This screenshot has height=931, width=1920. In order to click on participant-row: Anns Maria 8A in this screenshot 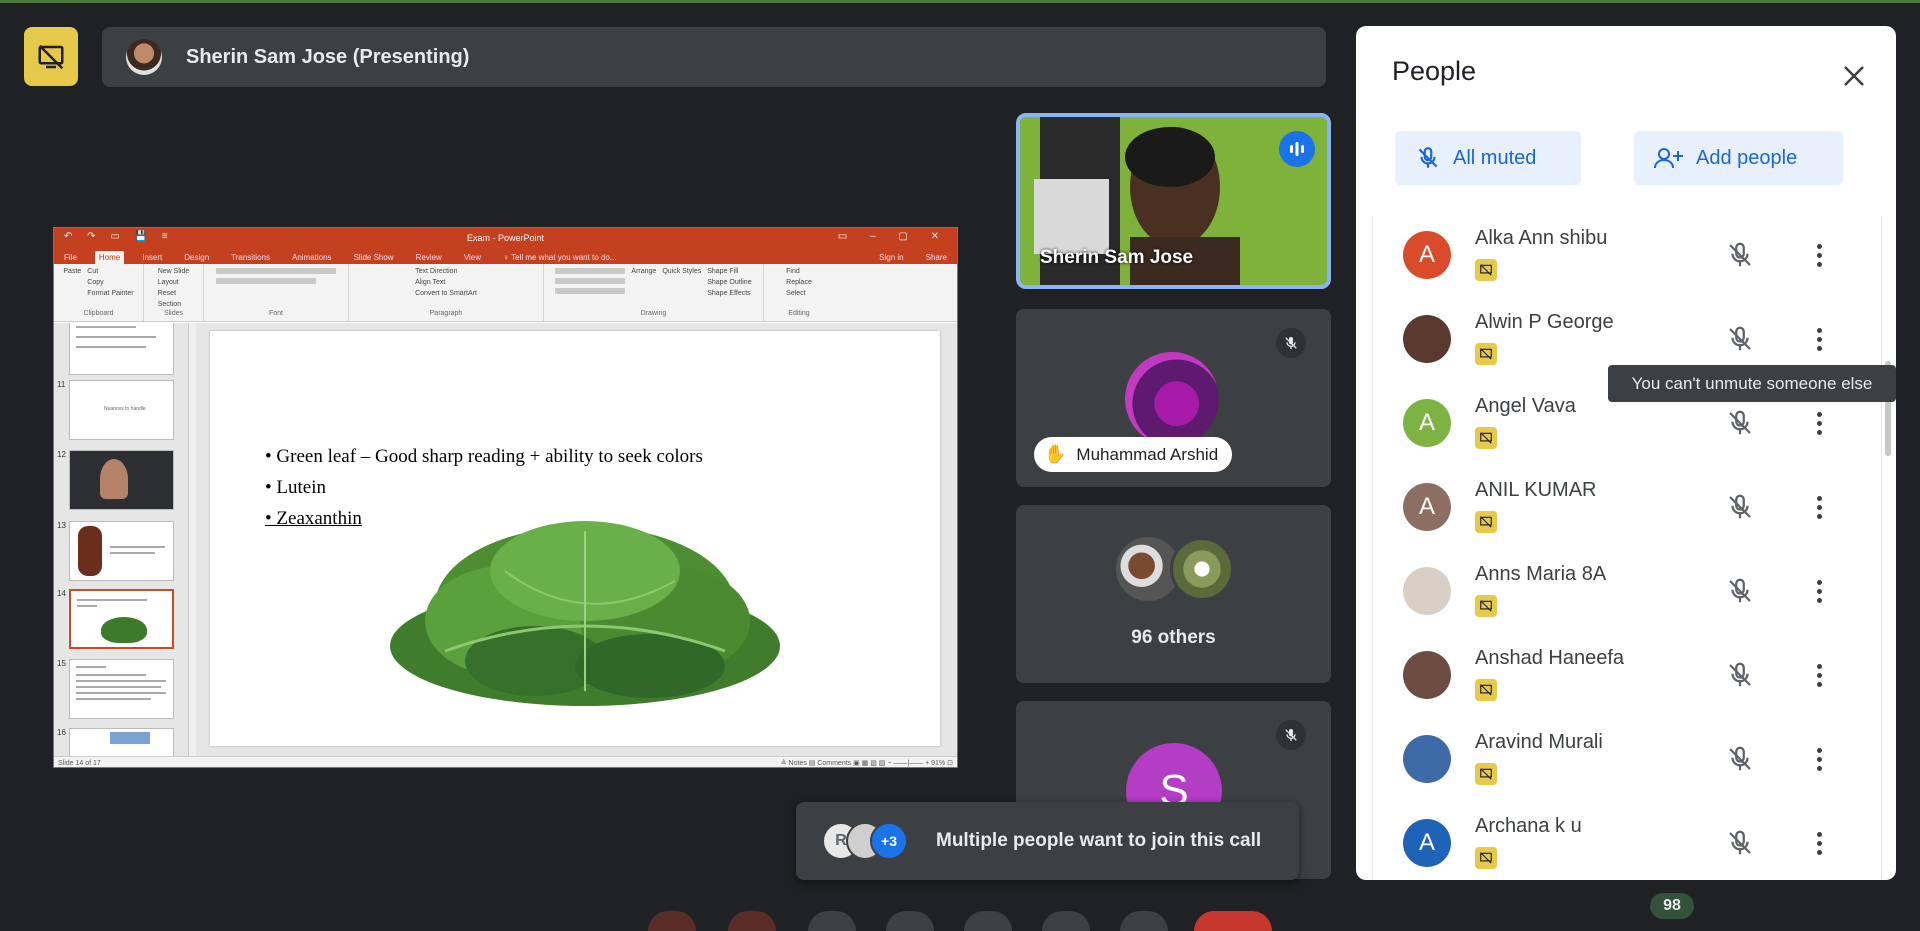, I will do `click(1627, 592)`.